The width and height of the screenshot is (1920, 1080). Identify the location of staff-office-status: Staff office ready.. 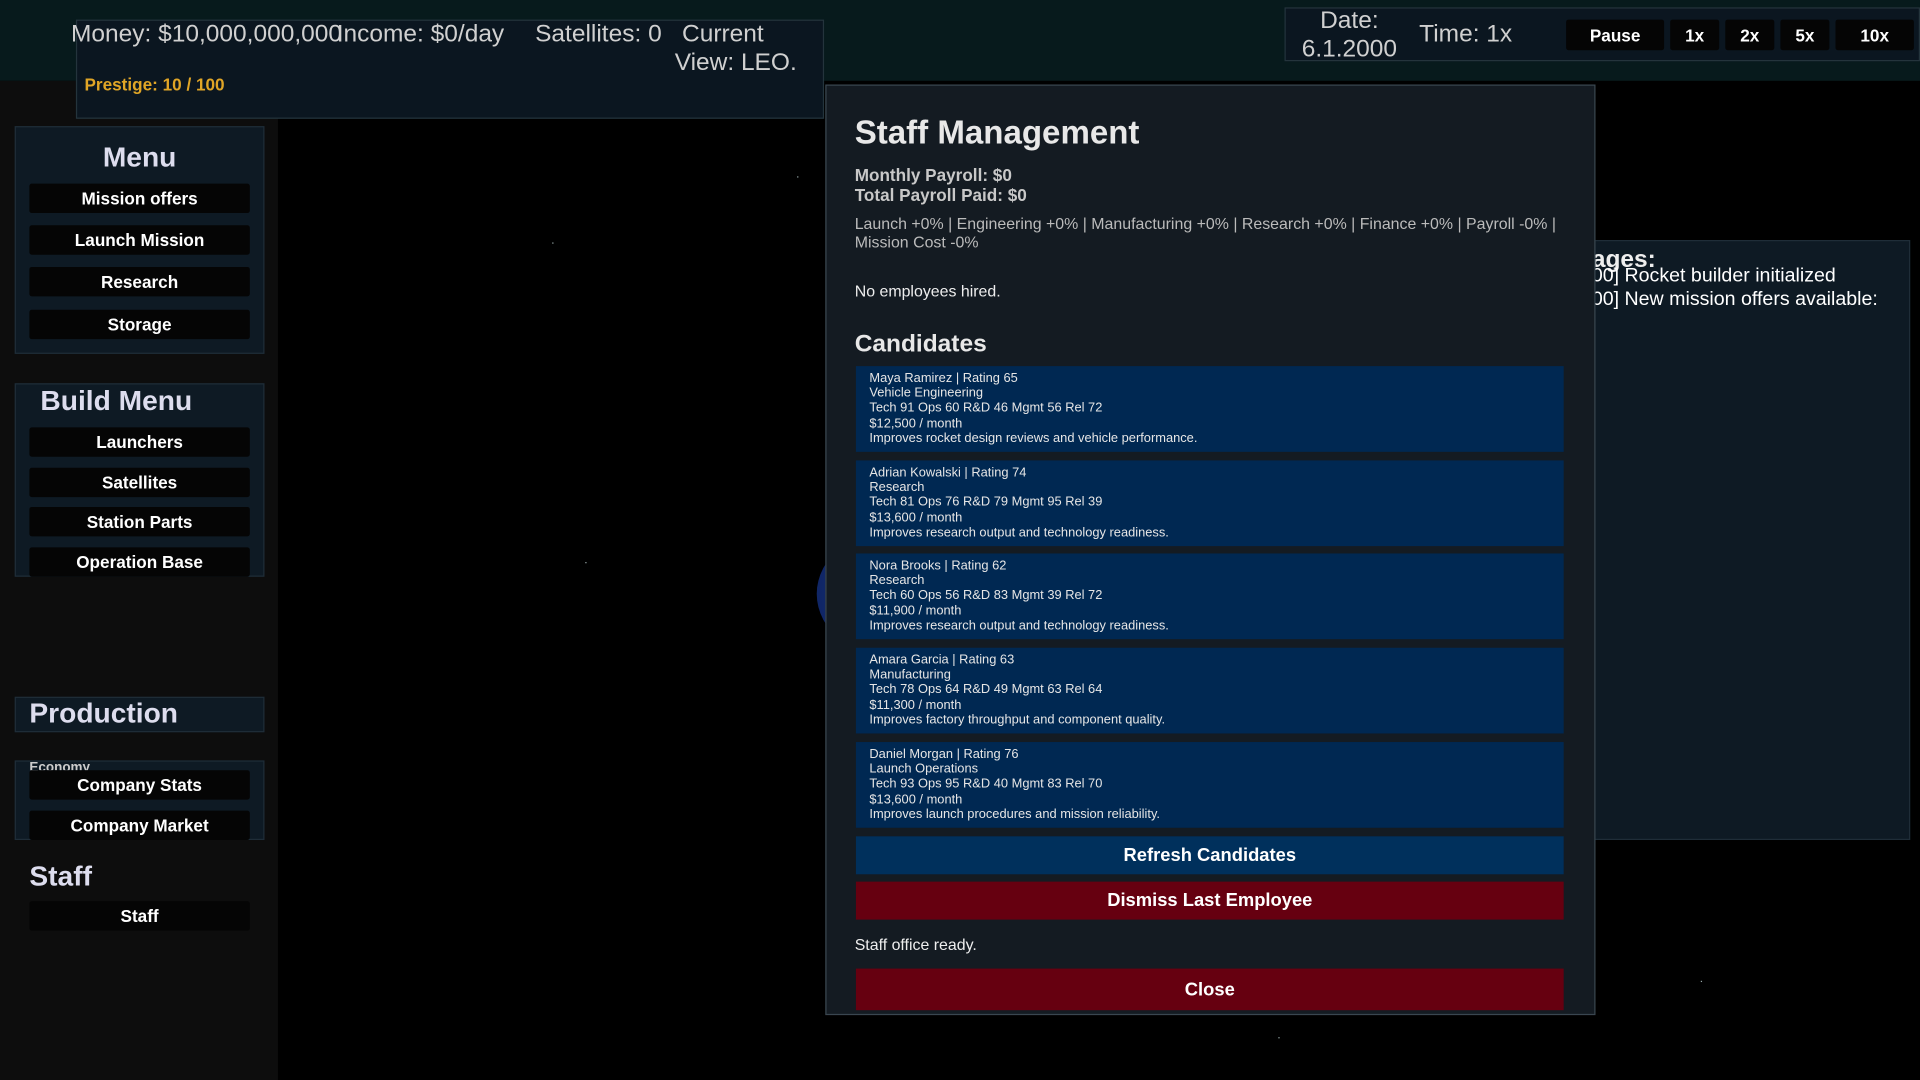
(915, 944).